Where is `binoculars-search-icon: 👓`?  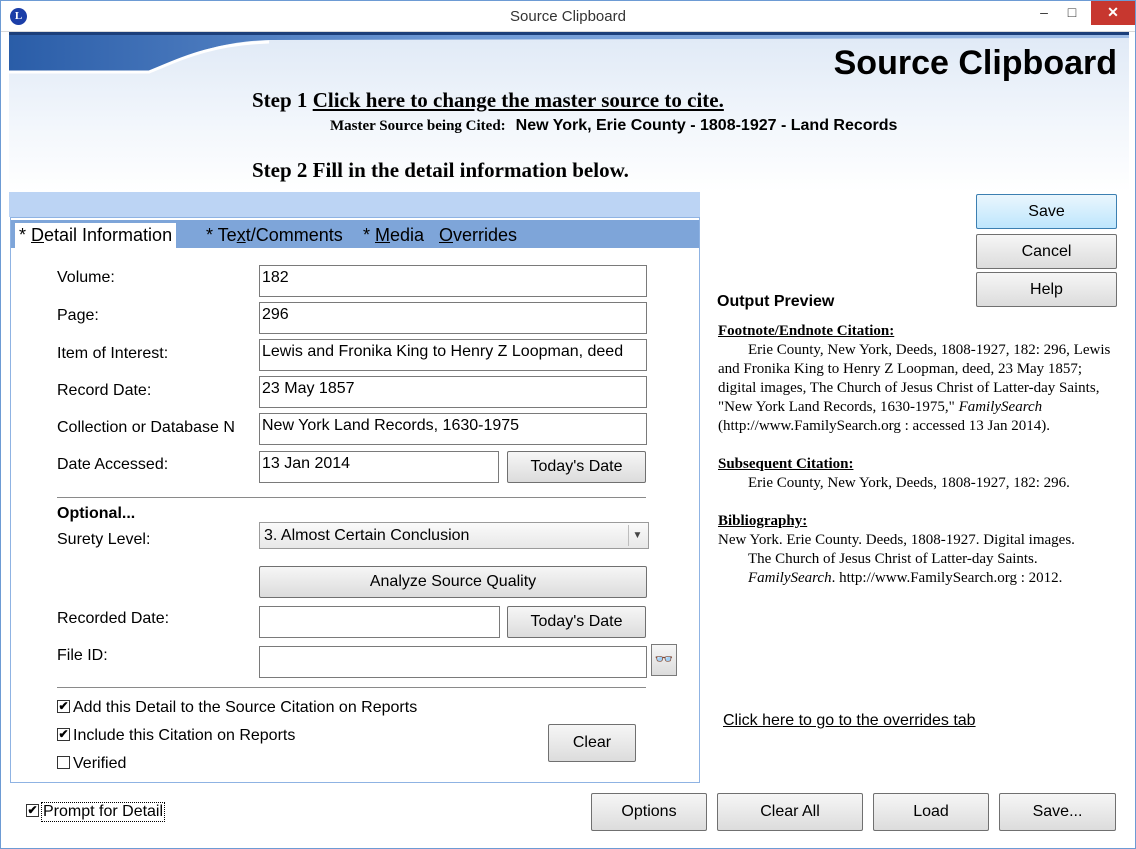
binoculars-search-icon: 👓 is located at coordinates (664, 660).